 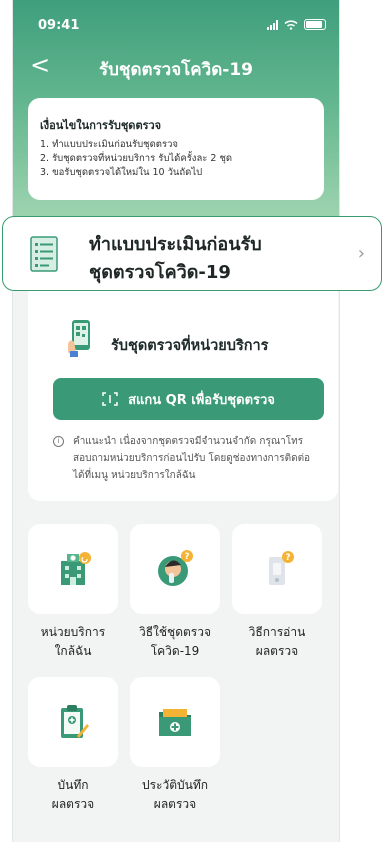 What do you see at coordinates (58, 441) in the screenshot?
I see `info-icon: i` at bounding box center [58, 441].